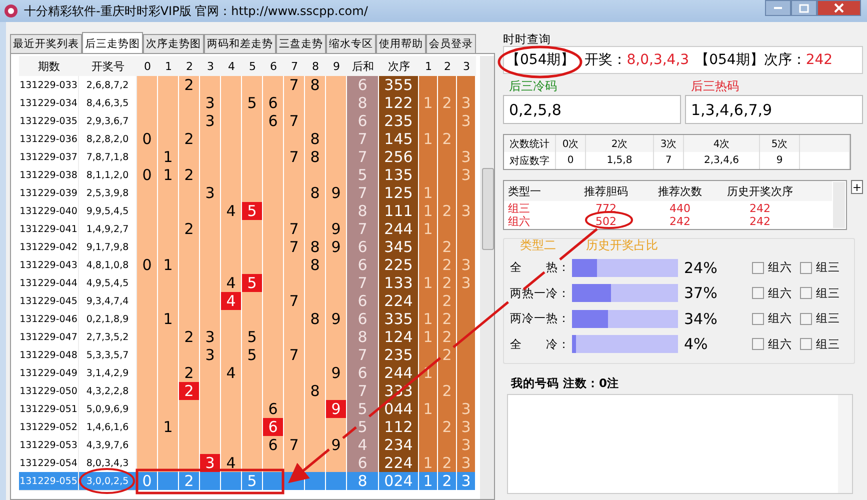 This screenshot has width=867, height=500. What do you see at coordinates (540, 293) in the screenshot?
I see `ratio-label: 两热一冷：` at bounding box center [540, 293].